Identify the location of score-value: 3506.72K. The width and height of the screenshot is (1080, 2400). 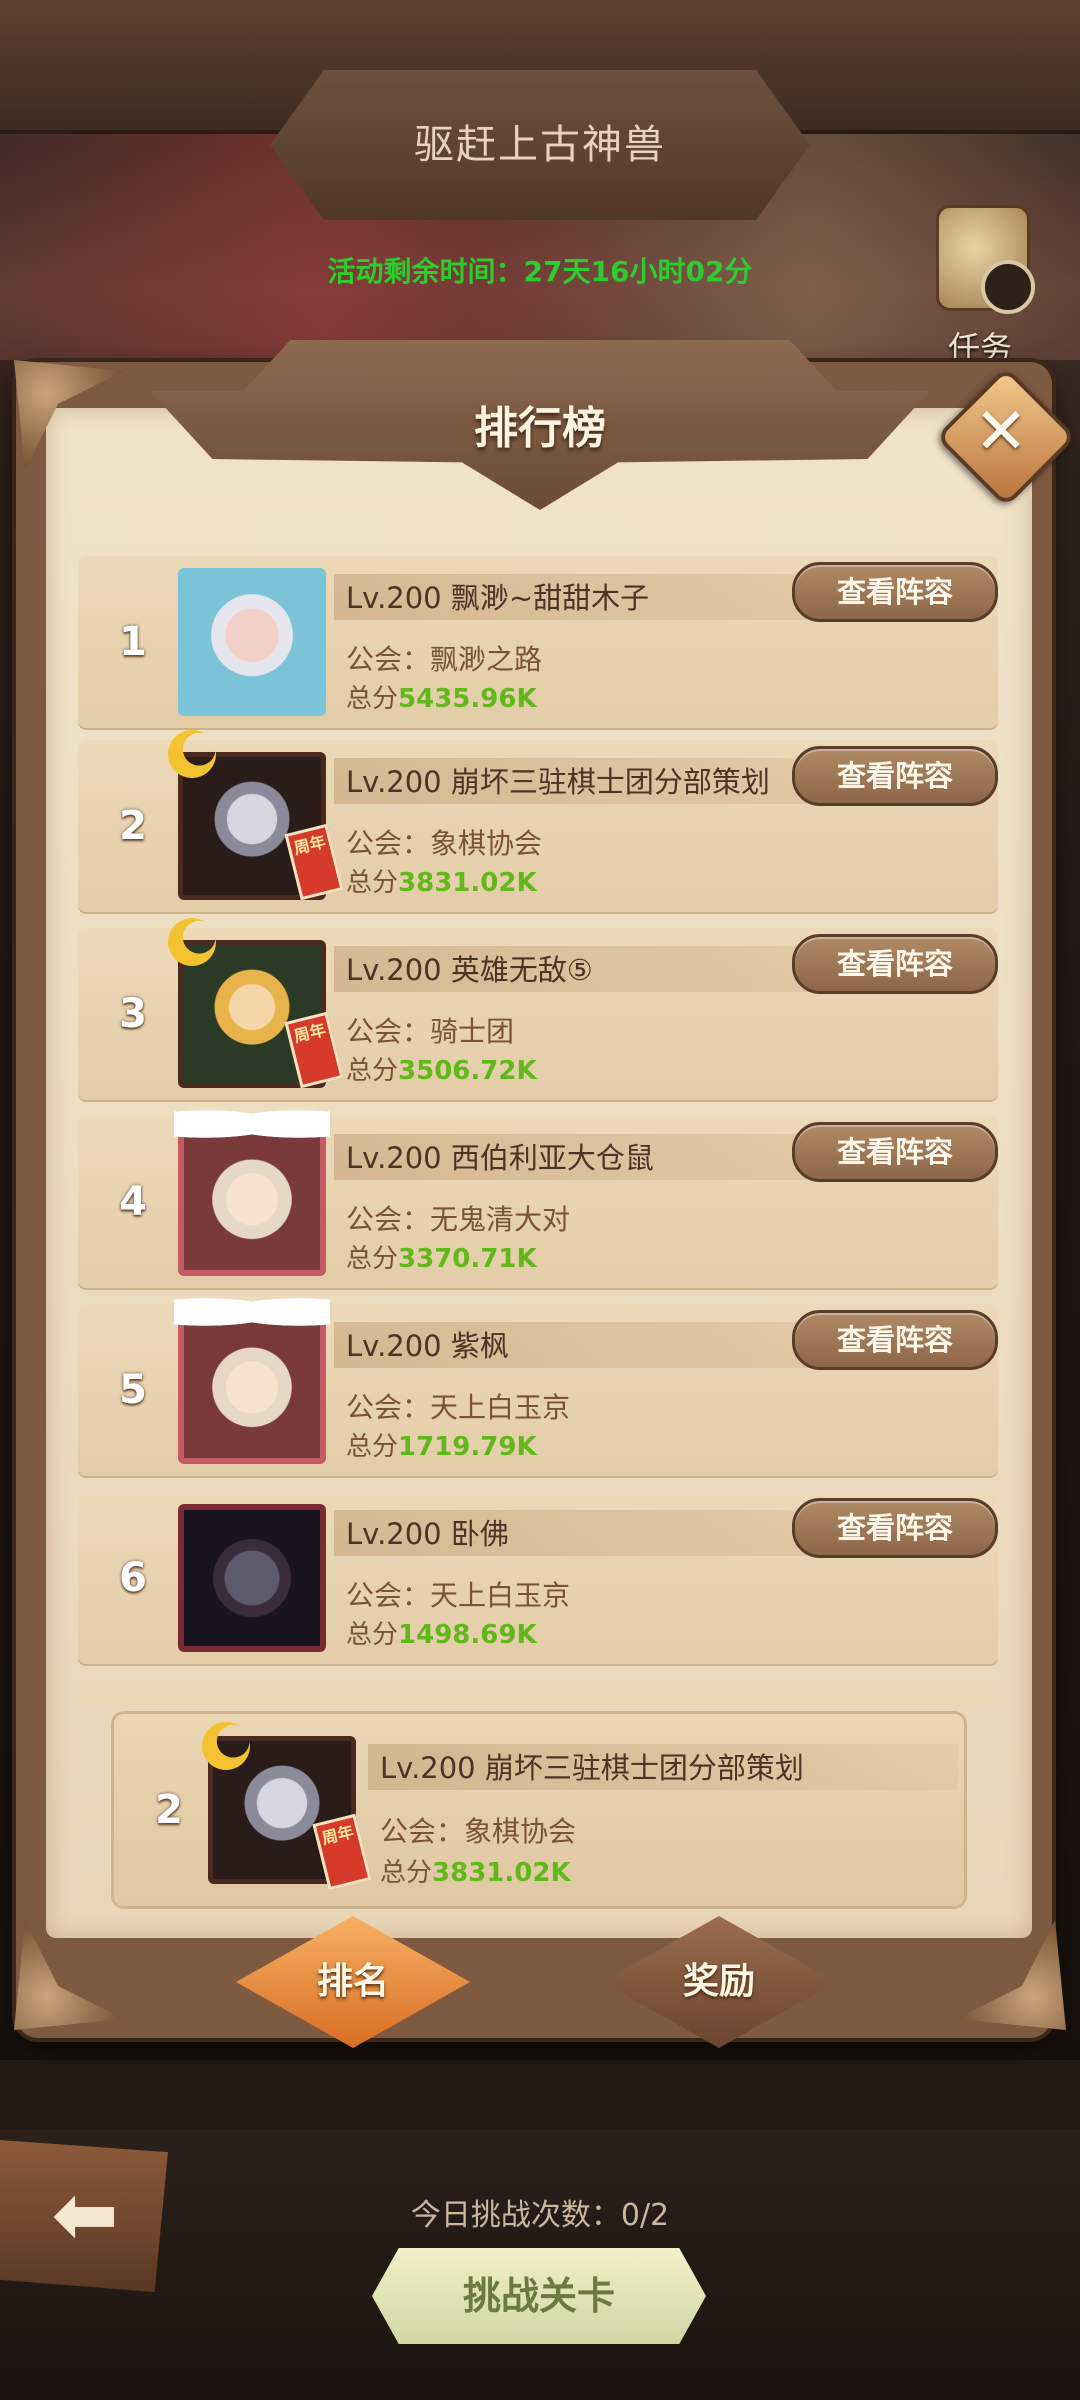
(467, 1071).